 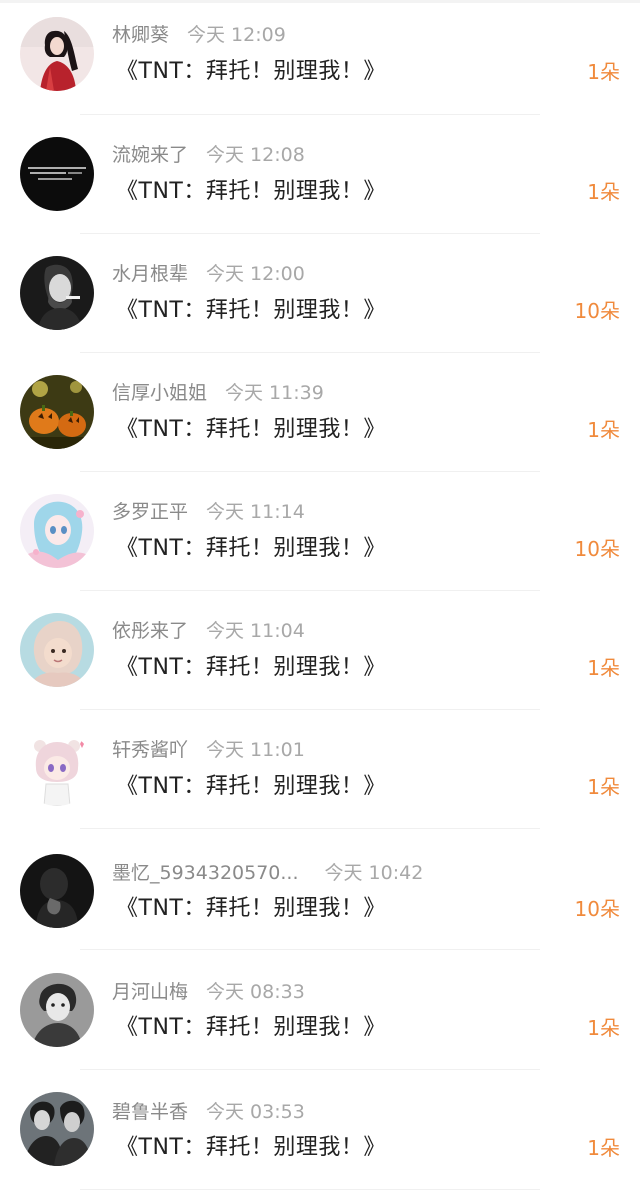 I want to click on timestamp: 今天 11:14, so click(x=255, y=512).